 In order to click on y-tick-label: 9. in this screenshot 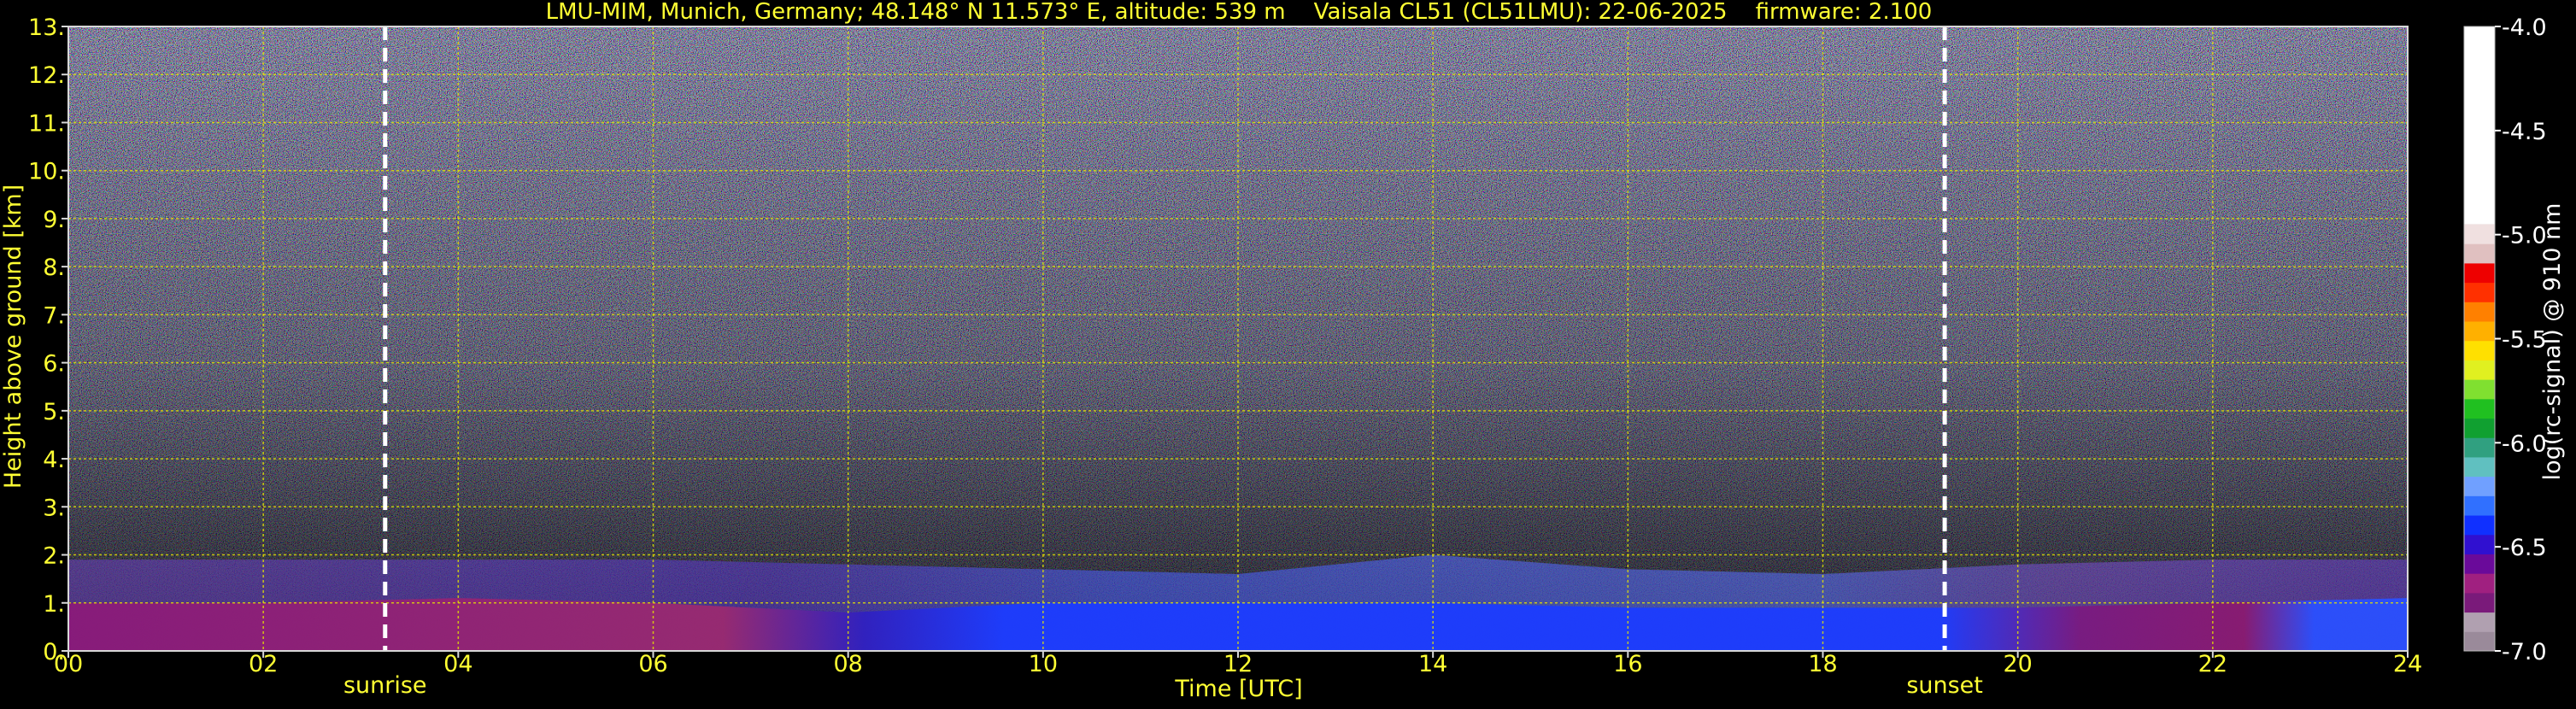, I will do `click(54, 220)`.